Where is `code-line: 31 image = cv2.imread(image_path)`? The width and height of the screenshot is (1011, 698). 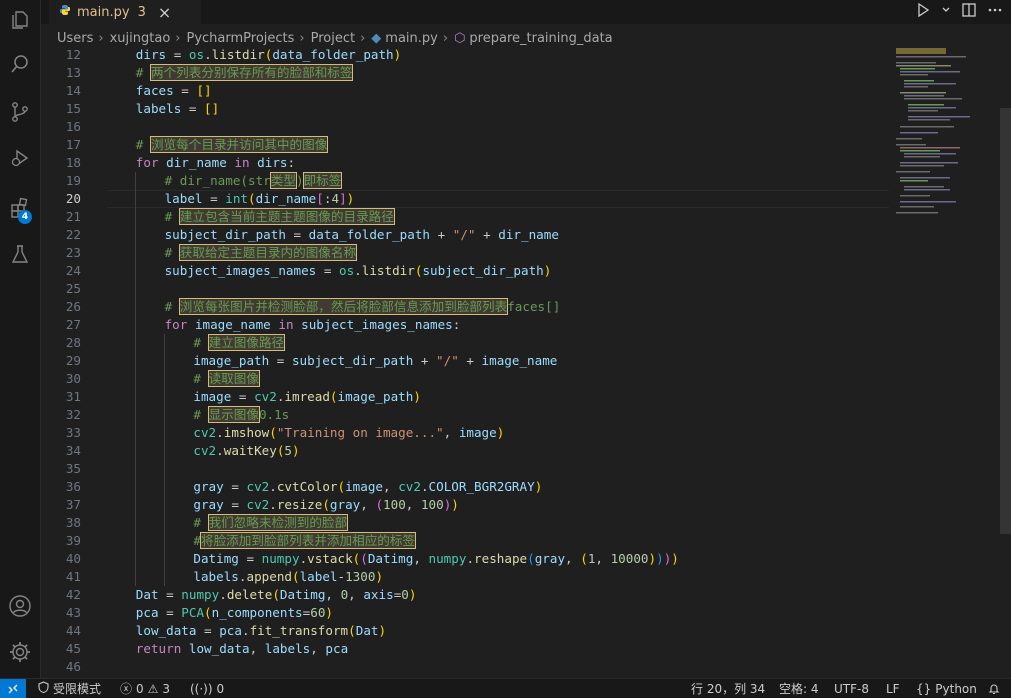 code-line: 31 image = cv2.imread(image_path) is located at coordinates (465, 397).